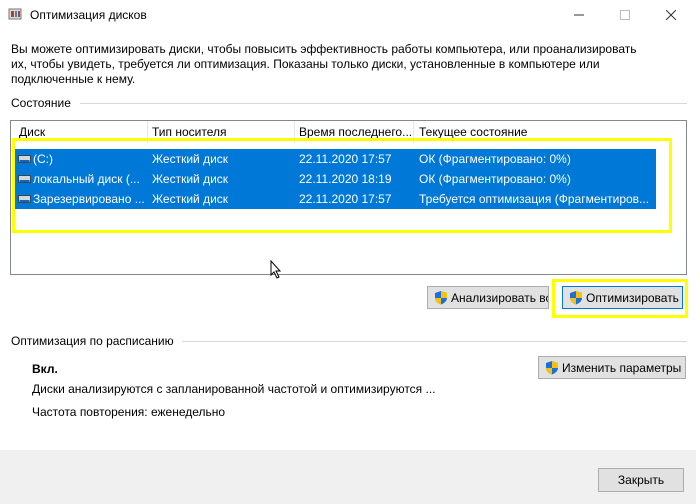 The height and width of the screenshot is (504, 696). What do you see at coordinates (641, 480) in the screenshot?
I see `close-button: Закрыть` at bounding box center [641, 480].